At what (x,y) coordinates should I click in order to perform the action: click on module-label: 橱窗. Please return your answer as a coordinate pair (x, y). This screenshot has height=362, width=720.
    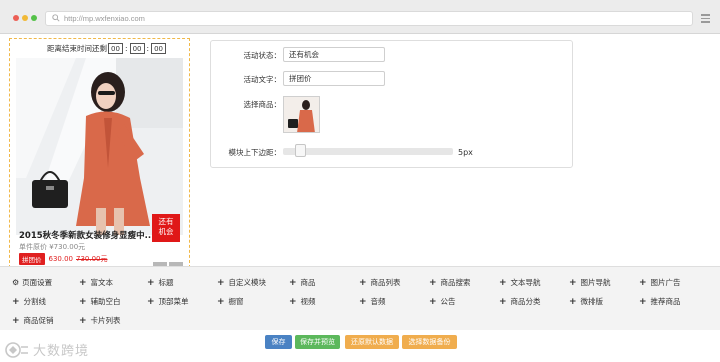
    Looking at the image, I should click on (236, 301).